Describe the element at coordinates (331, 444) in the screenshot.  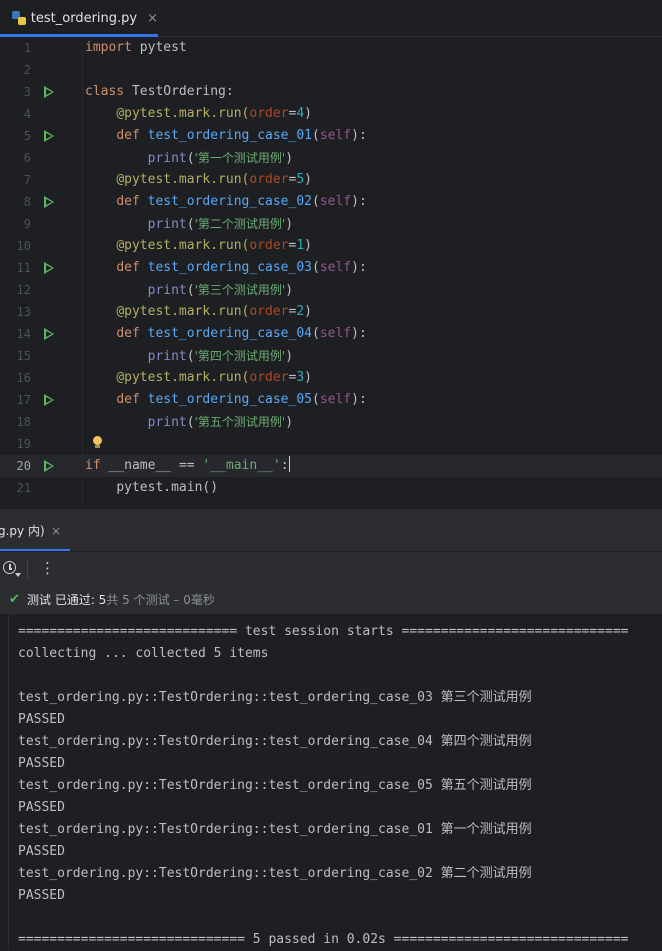
I see `code-line: 19` at that location.